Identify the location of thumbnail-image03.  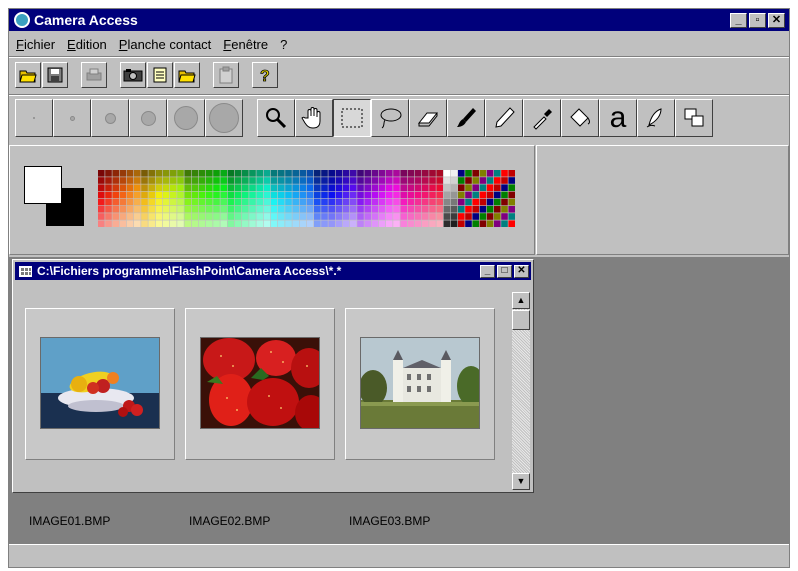
(420, 384).